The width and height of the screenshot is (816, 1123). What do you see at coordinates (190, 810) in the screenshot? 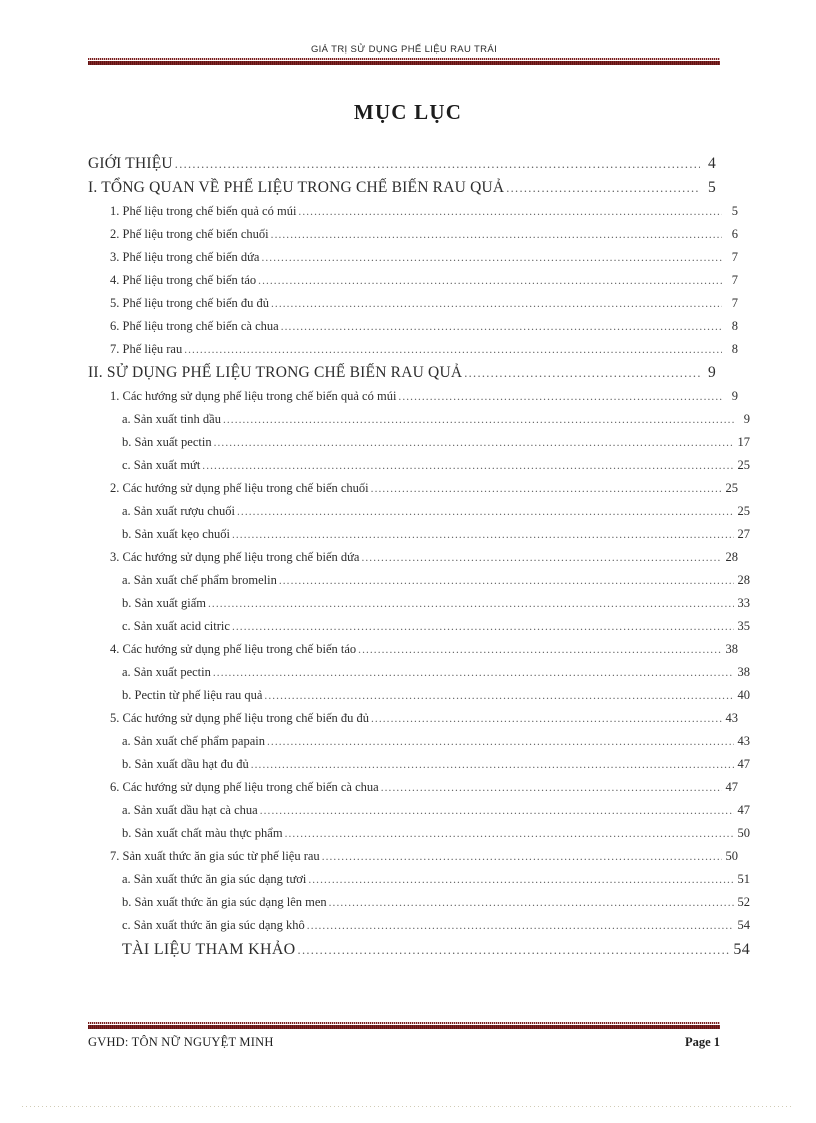
I see `toc-entry-label: a. Sản xuất dầu hạt cà chua` at bounding box center [190, 810].